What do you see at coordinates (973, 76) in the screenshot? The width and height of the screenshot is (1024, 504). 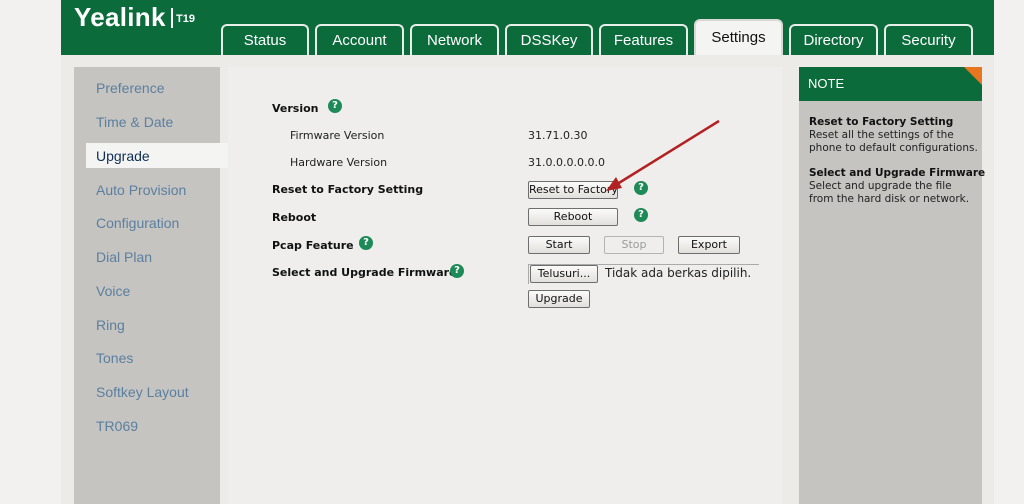 I see `note-corner-fold` at bounding box center [973, 76].